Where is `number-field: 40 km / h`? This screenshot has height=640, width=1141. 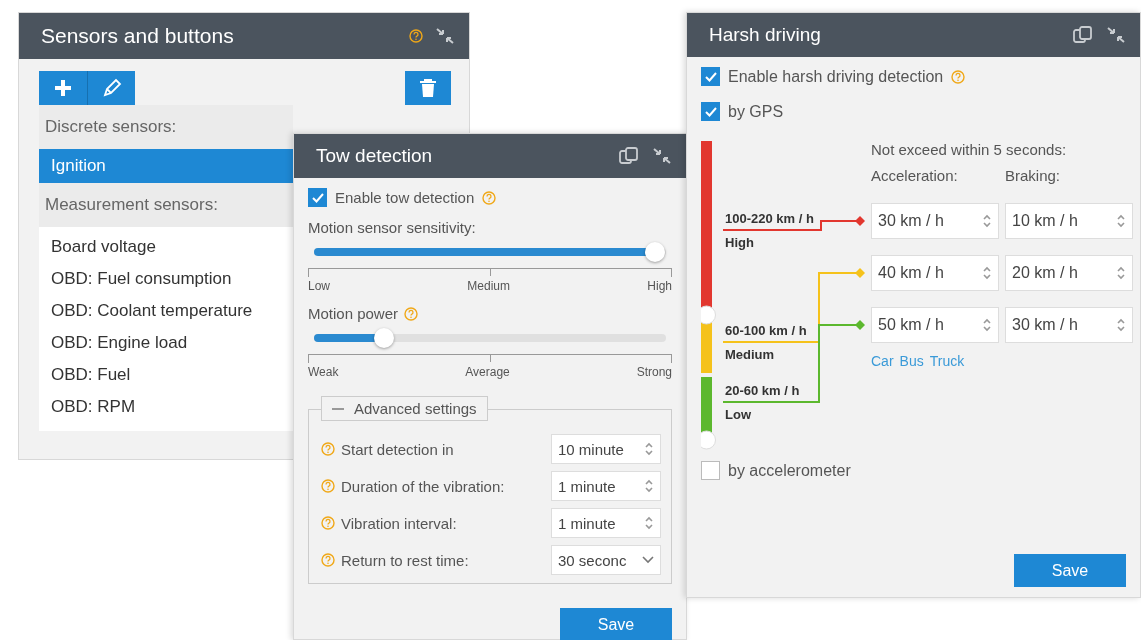 number-field: 40 km / h is located at coordinates (935, 273).